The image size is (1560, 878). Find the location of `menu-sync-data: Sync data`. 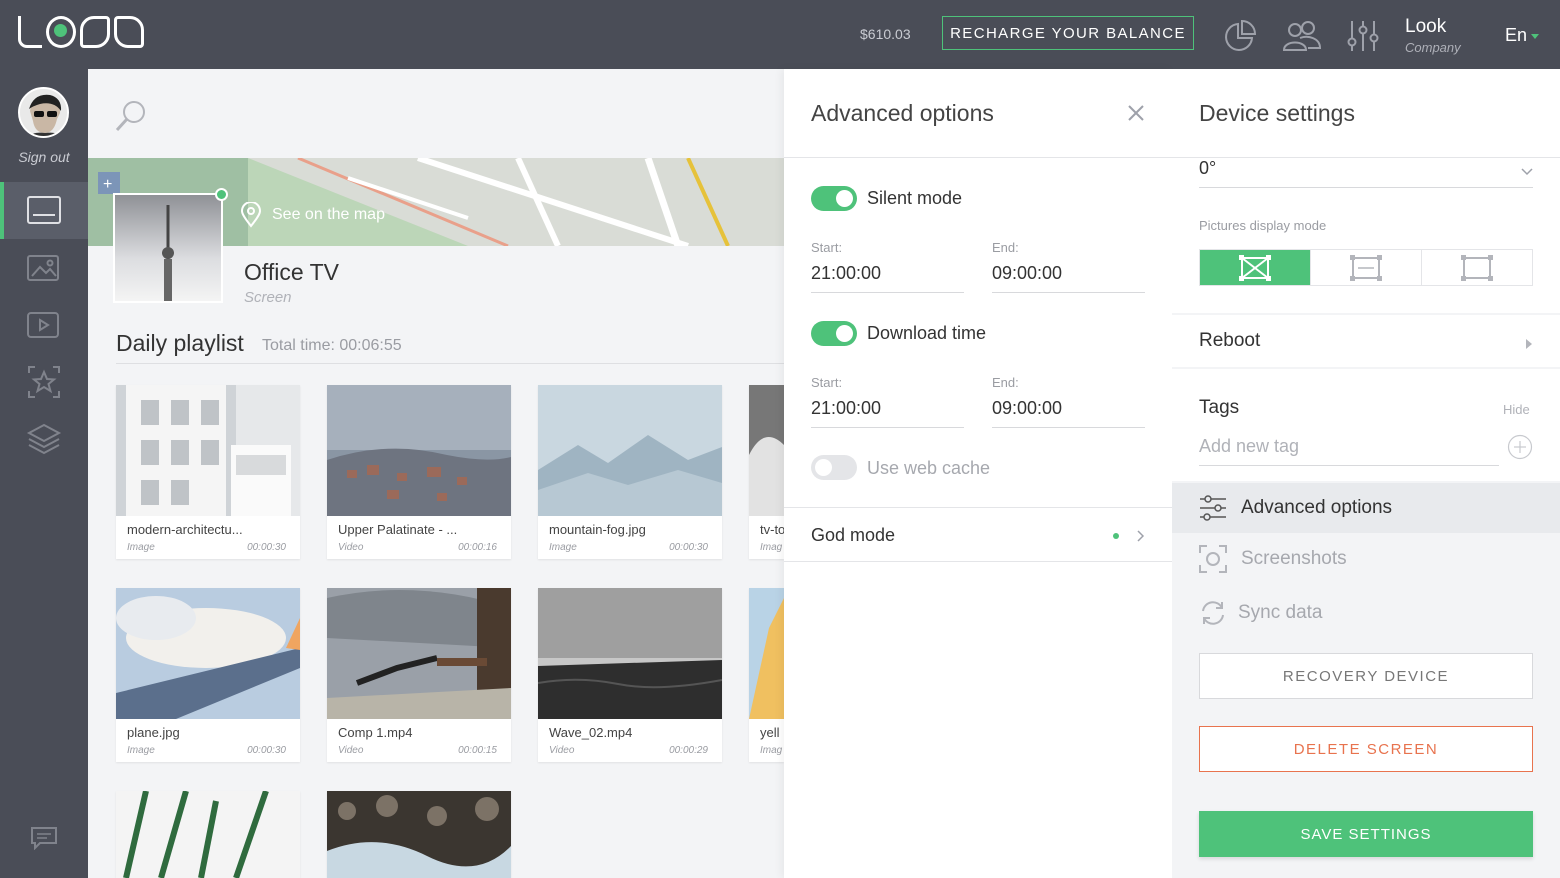

menu-sync-data: Sync data is located at coordinates (1280, 613).